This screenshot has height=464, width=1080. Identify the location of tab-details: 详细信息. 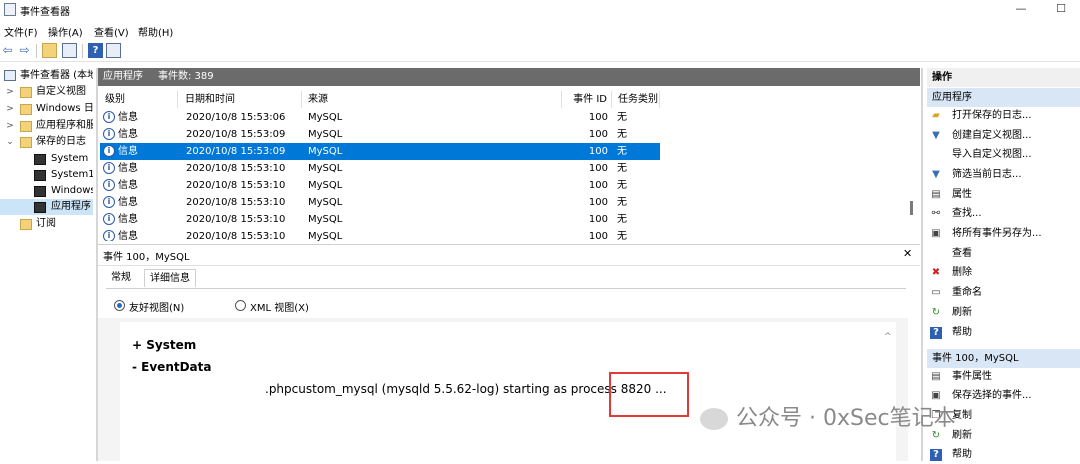
(170, 278).